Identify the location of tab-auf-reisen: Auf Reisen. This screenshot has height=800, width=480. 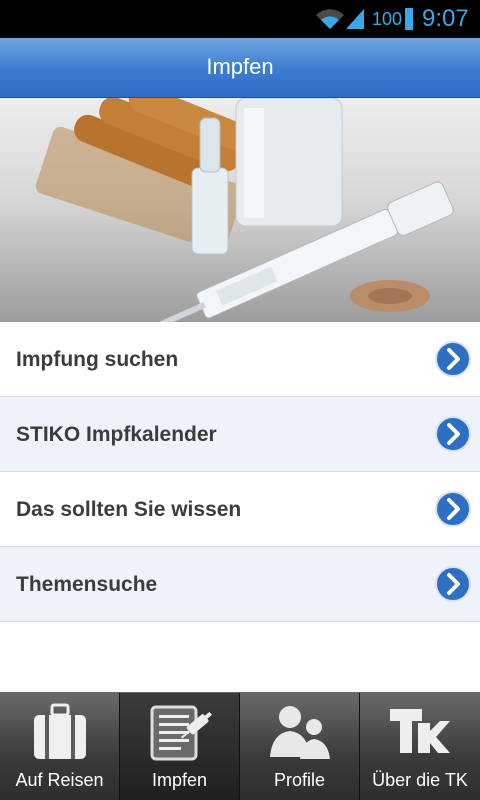
(60, 746).